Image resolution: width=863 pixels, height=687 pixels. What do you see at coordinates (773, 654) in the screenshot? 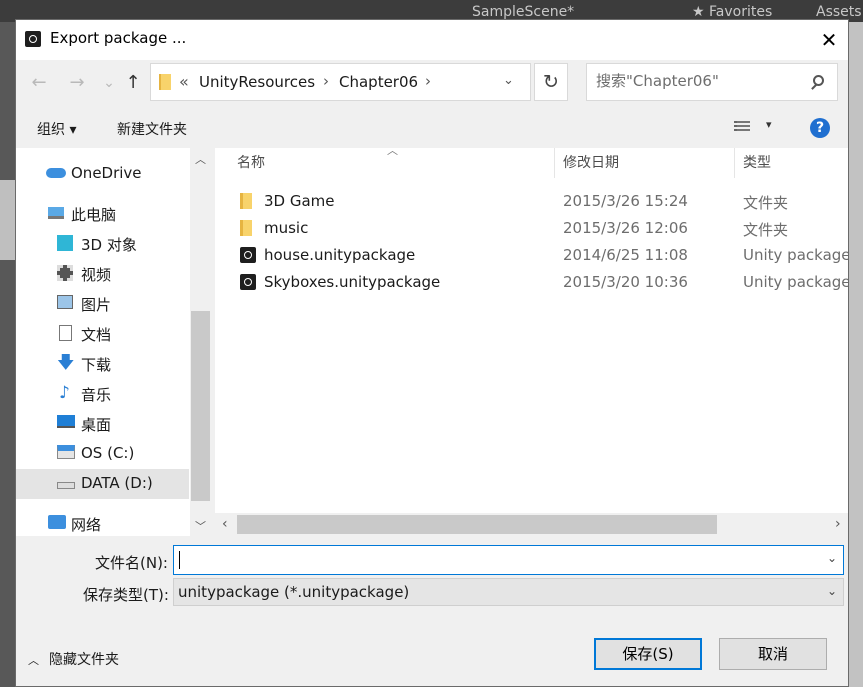
I see `cancel-button: 取消` at bounding box center [773, 654].